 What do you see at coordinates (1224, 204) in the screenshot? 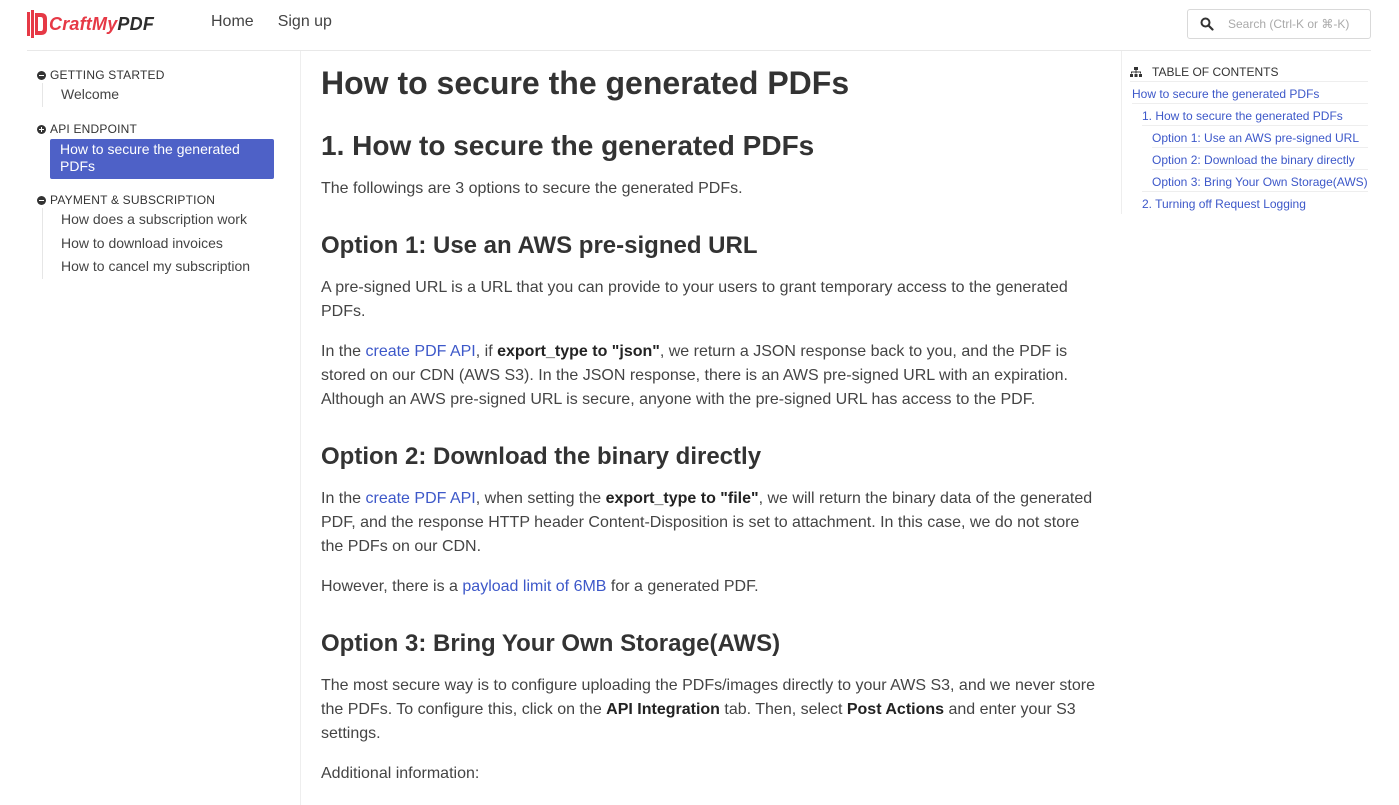
I see `toc-item-section-2: 2. Turning off Request Logging` at bounding box center [1224, 204].